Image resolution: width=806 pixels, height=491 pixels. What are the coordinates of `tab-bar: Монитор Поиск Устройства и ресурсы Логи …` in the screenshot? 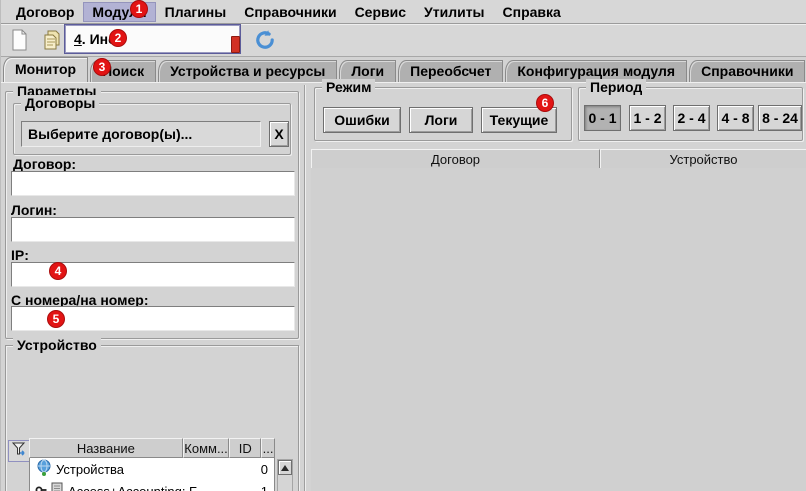 It's located at (403, 69).